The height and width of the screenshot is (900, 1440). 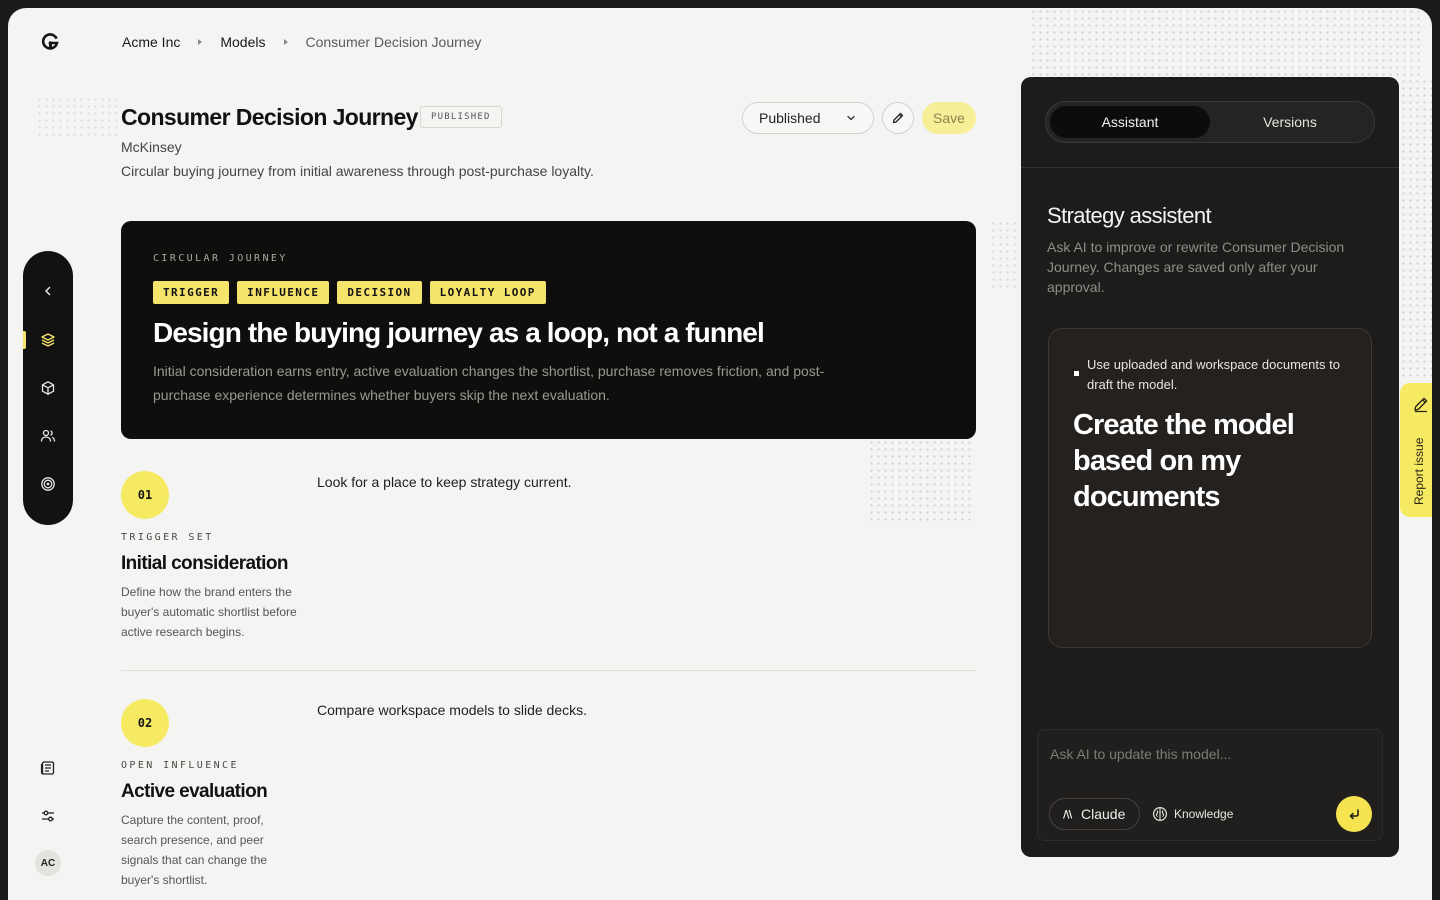 What do you see at coordinates (1076, 373) in the screenshot?
I see `bullet-icon` at bounding box center [1076, 373].